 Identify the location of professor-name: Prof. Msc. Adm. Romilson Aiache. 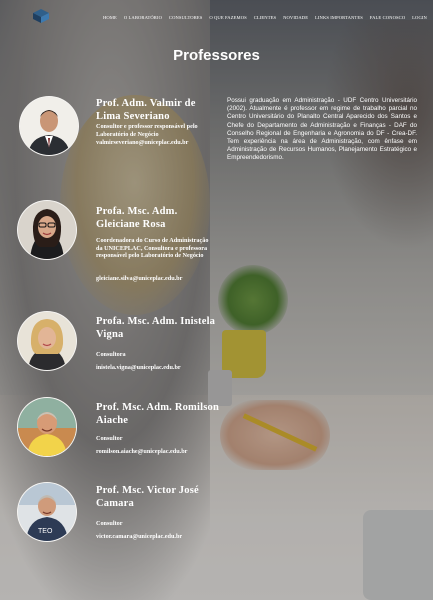
(158, 414).